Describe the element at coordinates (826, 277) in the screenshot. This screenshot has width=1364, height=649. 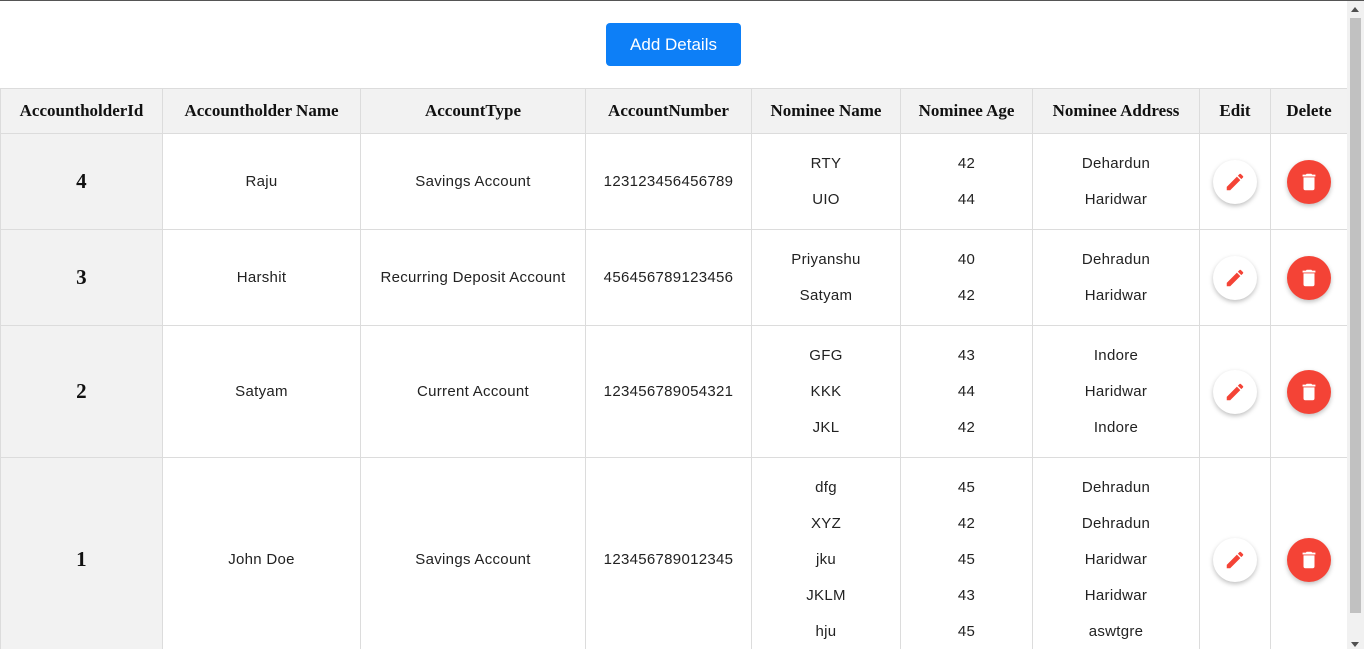
I see `nominee-name-cell: Priyanshu Satyam` at that location.